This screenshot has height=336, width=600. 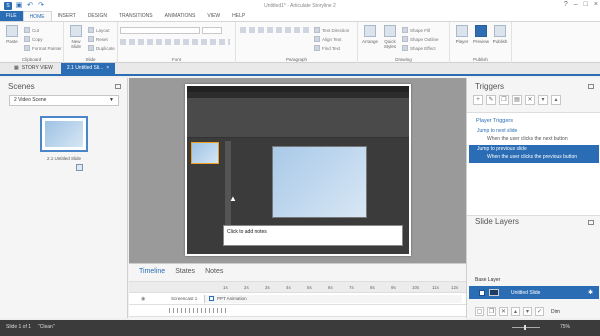 What do you see at coordinates (30, 6) in the screenshot?
I see `undo-icon: ↶` at bounding box center [30, 6].